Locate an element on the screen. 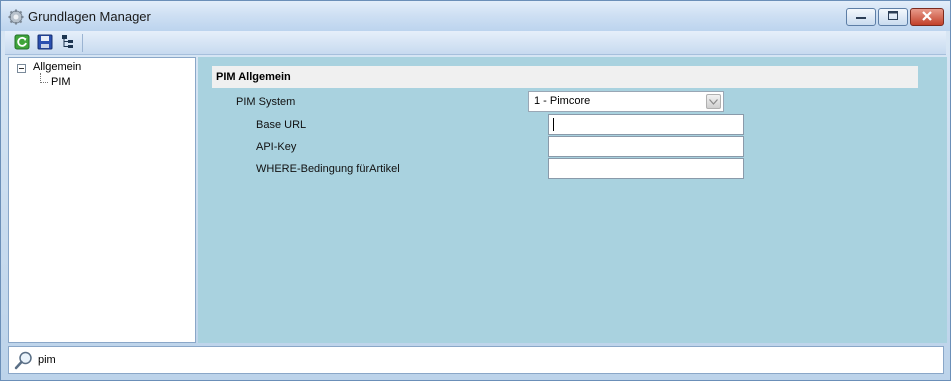 The height and width of the screenshot is (381, 951). minimize-button is located at coordinates (861, 17).